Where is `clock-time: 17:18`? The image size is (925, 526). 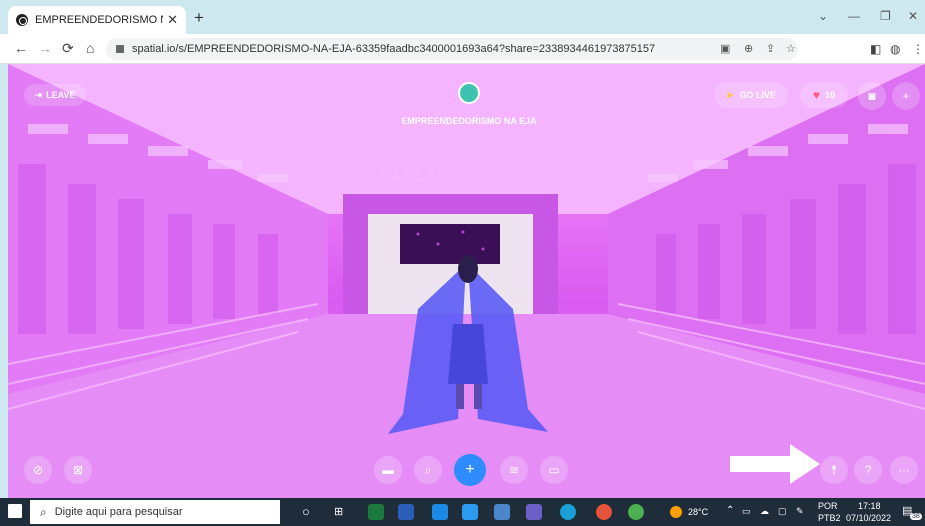 clock-time: 17:18 is located at coordinates (869, 506).